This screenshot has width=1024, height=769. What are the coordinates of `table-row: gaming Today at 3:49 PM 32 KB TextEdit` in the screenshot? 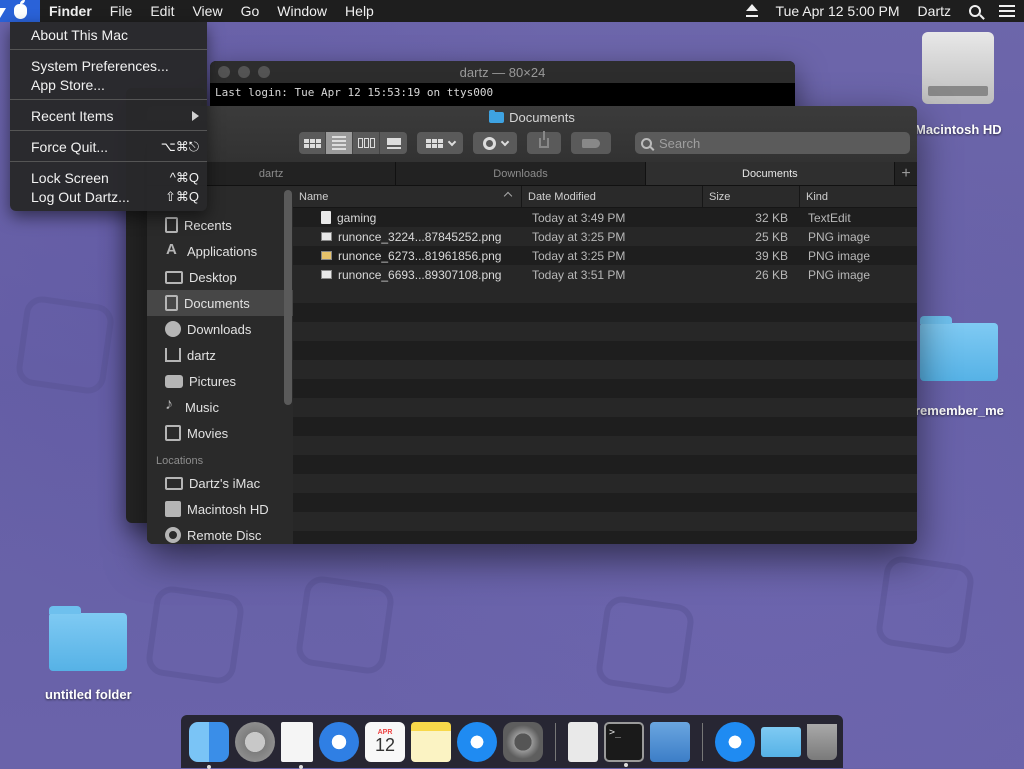 It's located at (605, 217).